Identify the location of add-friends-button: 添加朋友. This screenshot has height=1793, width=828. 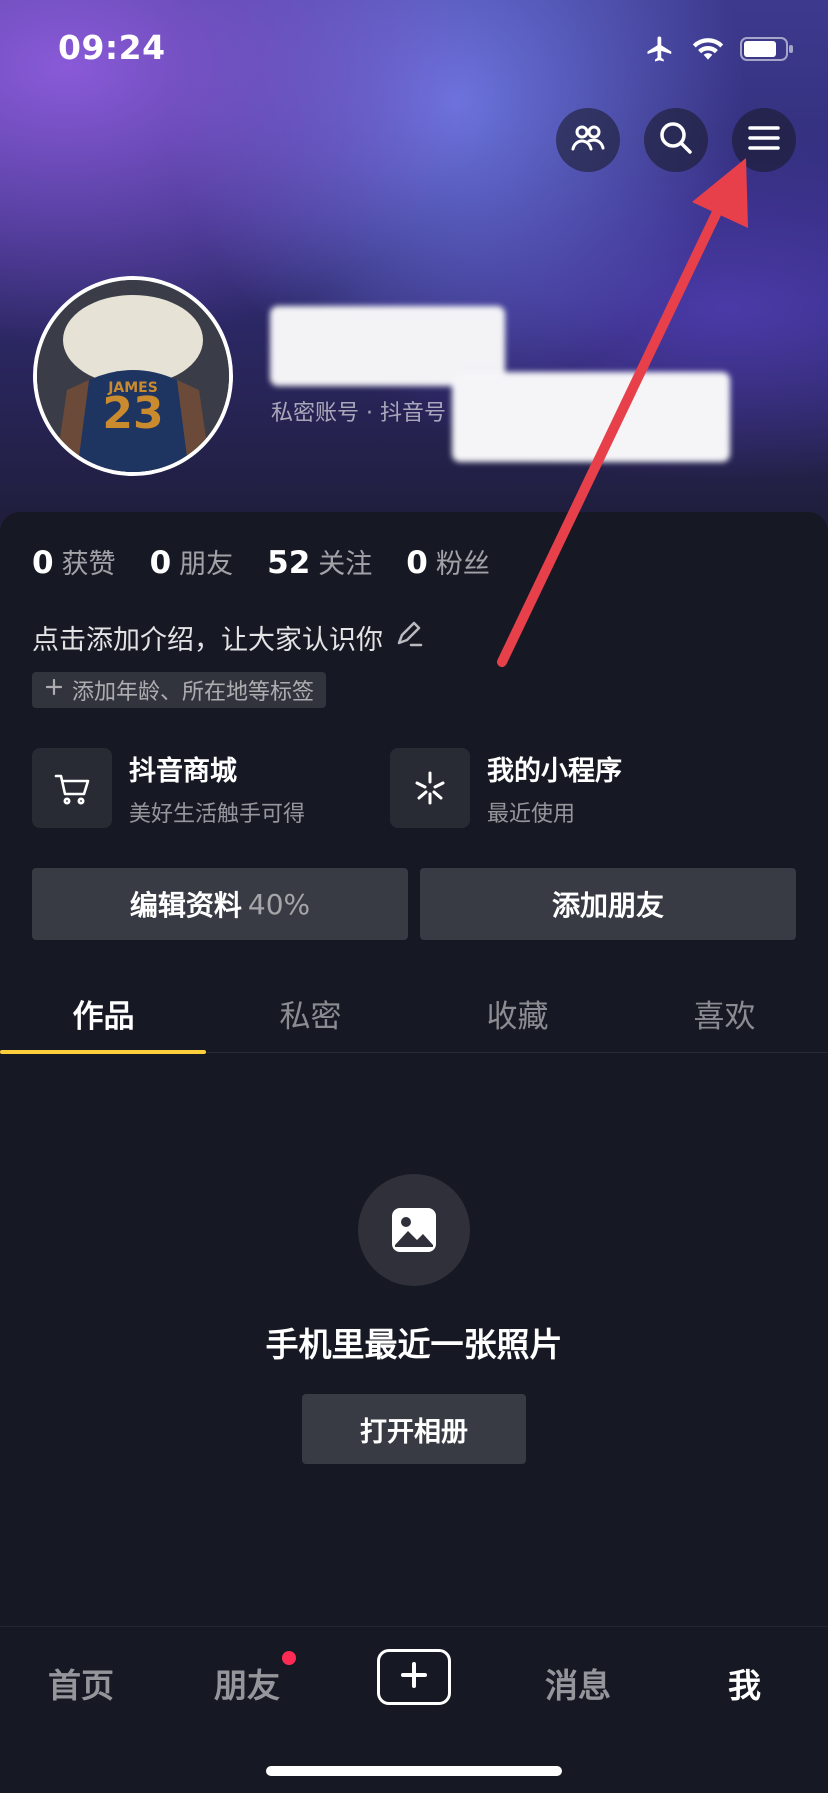
(608, 904).